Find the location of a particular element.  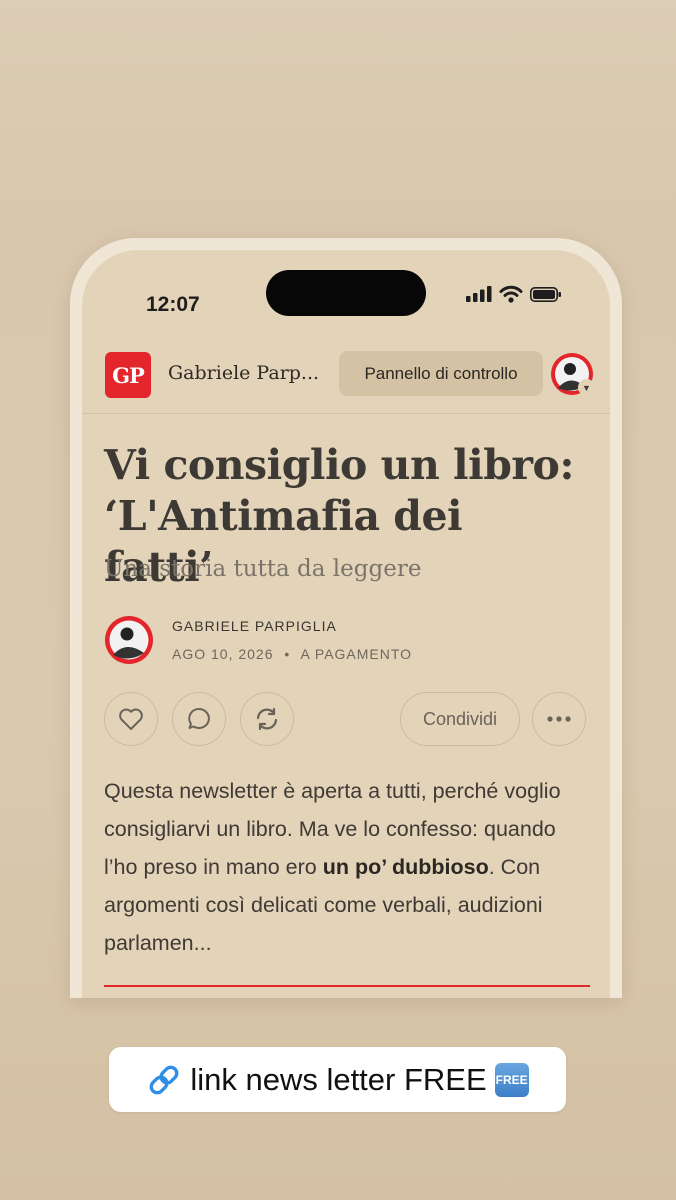

post-date: AGO 10, 2026 is located at coordinates (223, 654).